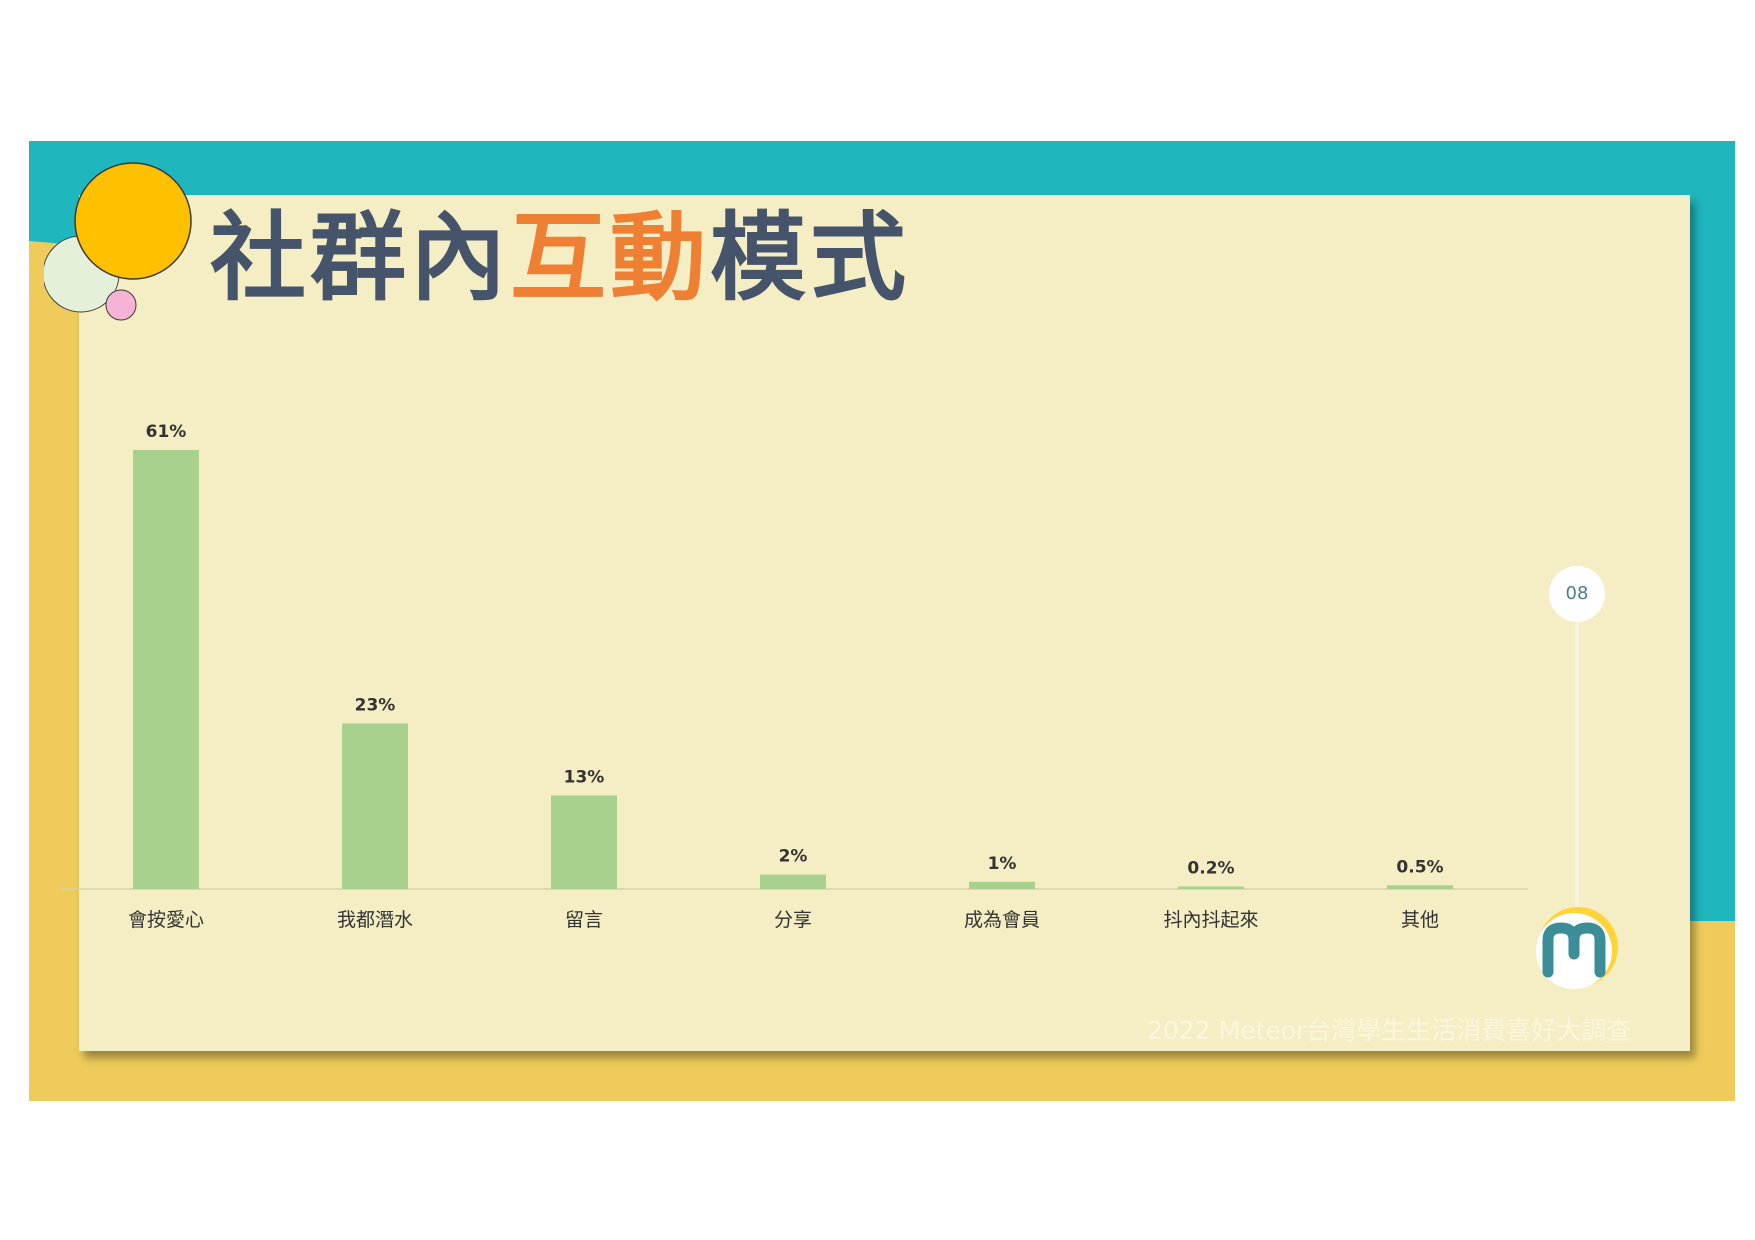 Image resolution: width=1755 pixels, height=1240 pixels. What do you see at coordinates (793, 920) in the screenshot?
I see `category-label-4: 分享` at bounding box center [793, 920].